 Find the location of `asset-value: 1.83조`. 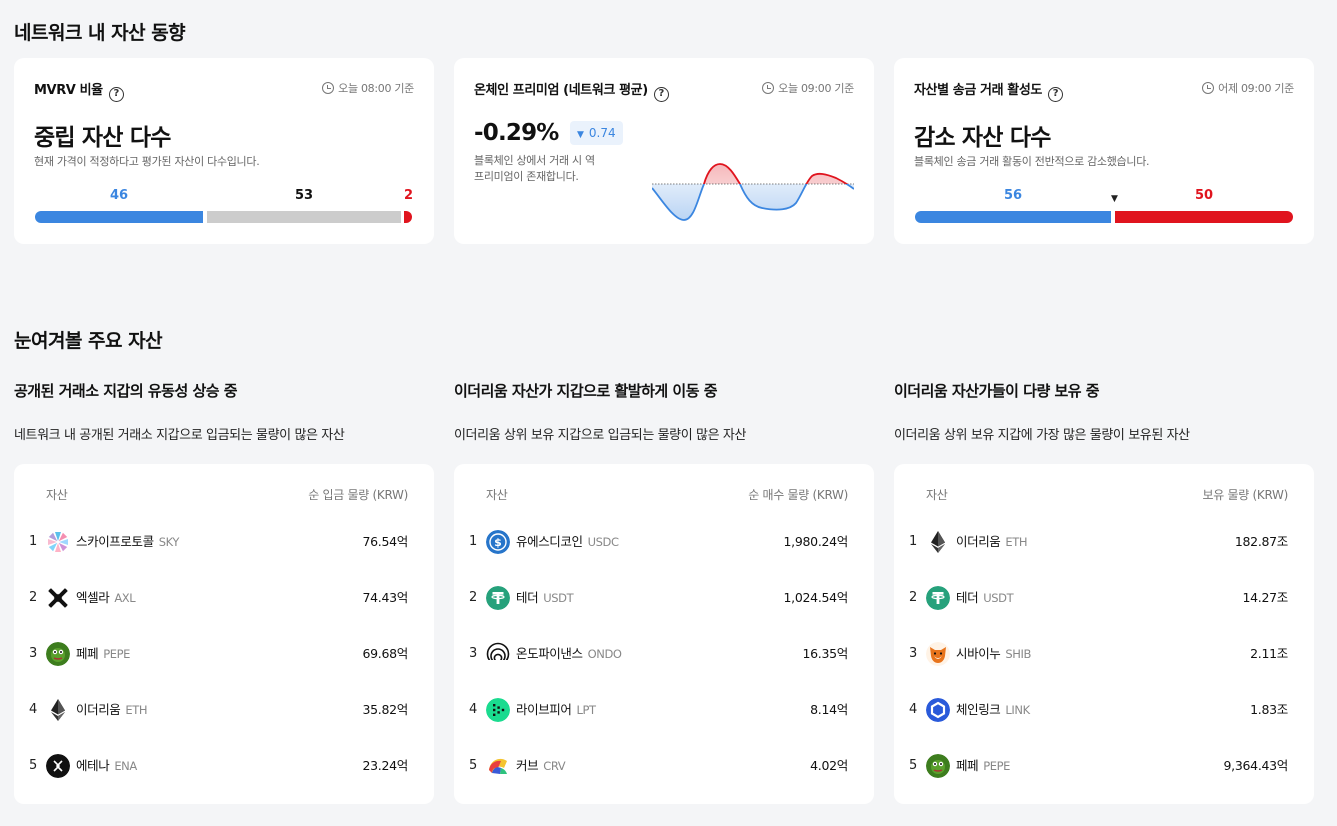

asset-value: 1.83조 is located at coordinates (1269, 709).